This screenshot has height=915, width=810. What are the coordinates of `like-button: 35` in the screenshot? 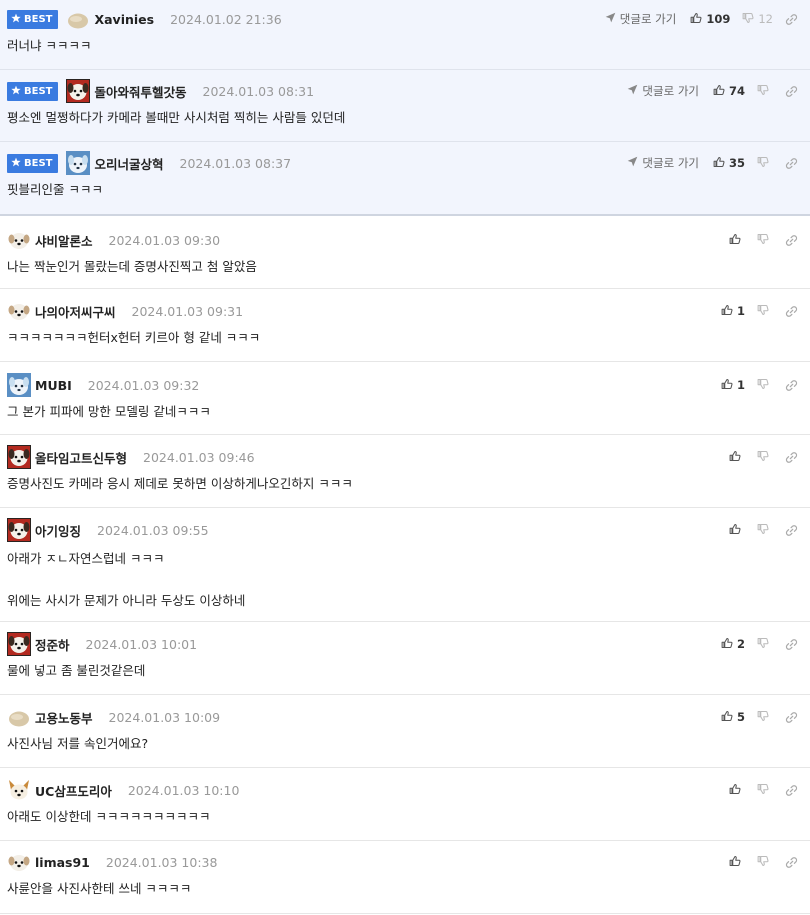 It's located at (729, 163).